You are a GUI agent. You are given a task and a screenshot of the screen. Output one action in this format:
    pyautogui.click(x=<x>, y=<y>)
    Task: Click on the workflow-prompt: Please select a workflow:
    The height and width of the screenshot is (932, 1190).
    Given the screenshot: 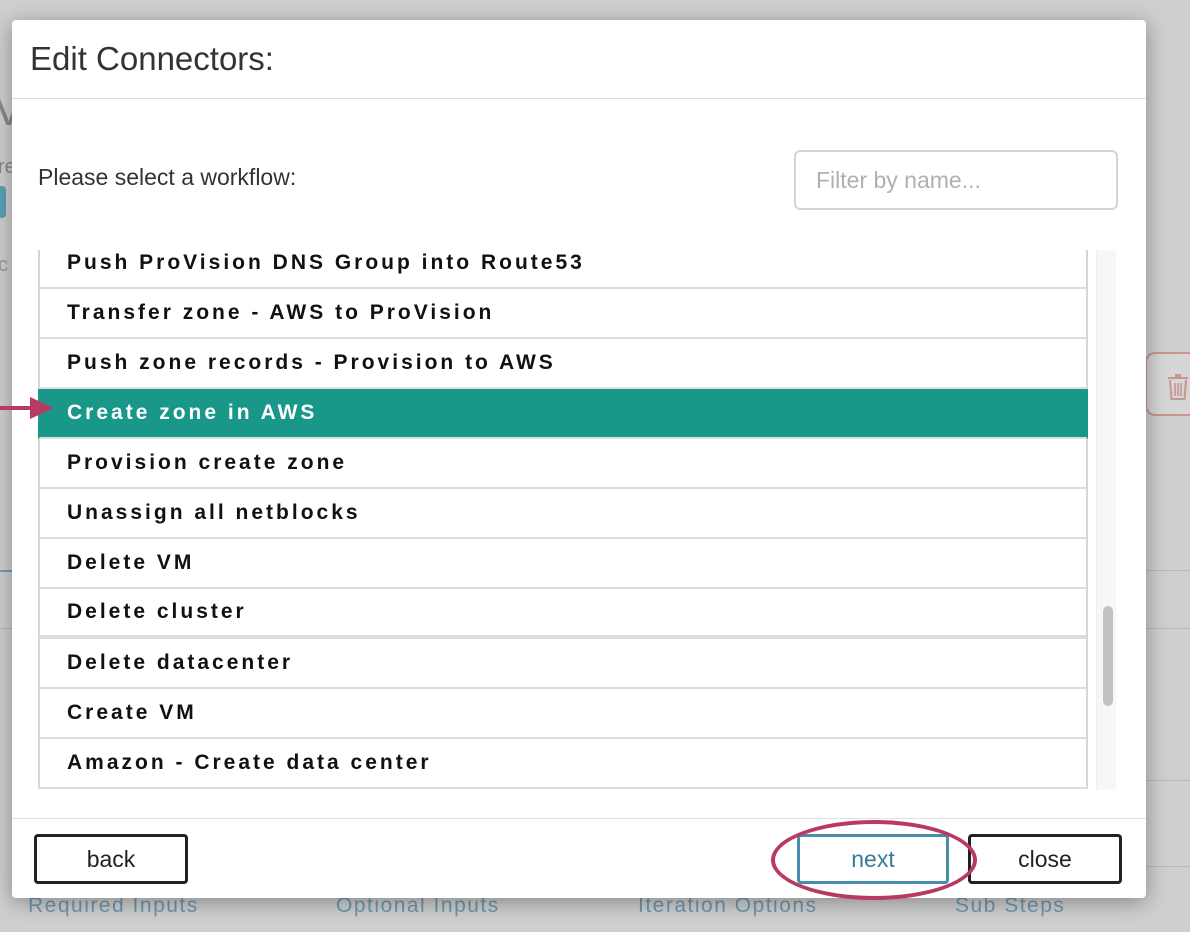 What is the action you would take?
    pyautogui.click(x=167, y=177)
    